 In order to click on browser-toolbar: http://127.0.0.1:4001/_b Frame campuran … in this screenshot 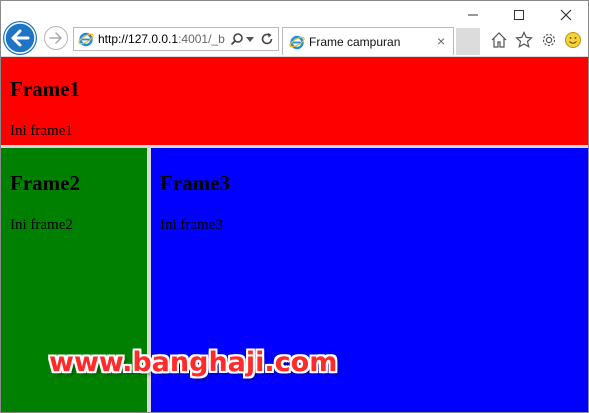, I will do `click(294, 29)`.